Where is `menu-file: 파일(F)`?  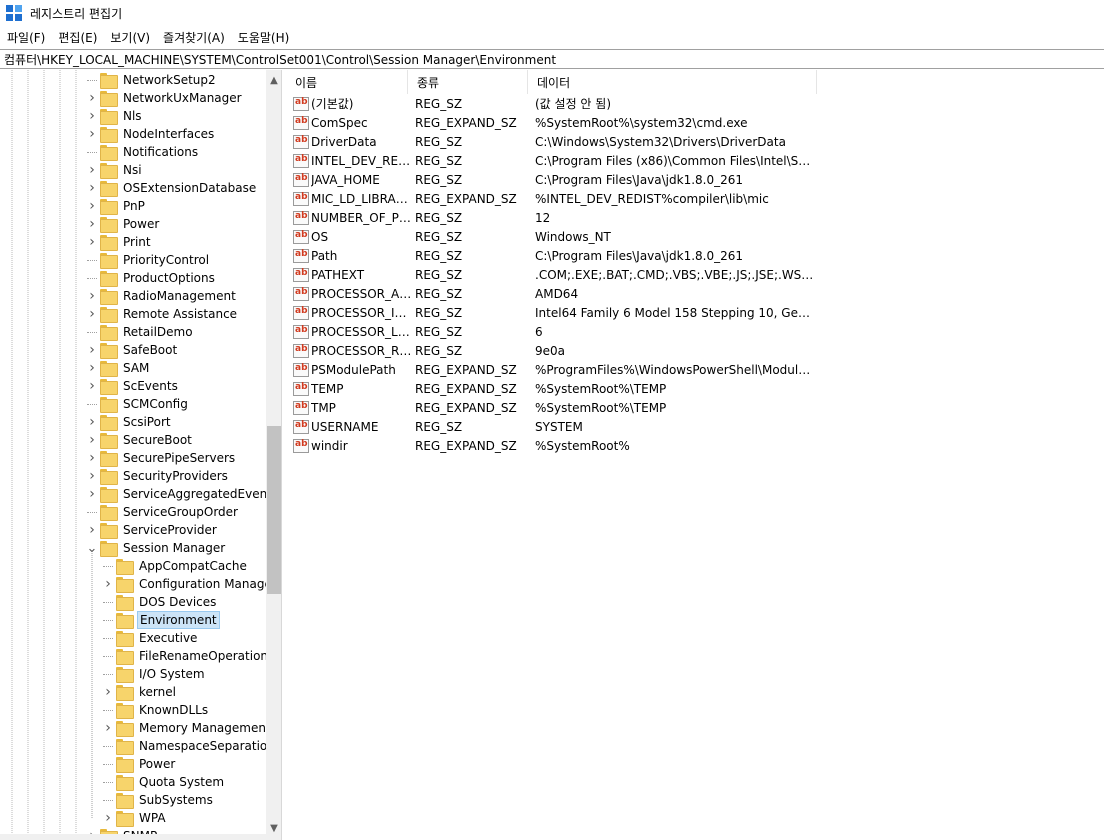 menu-file: 파일(F) is located at coordinates (27, 37).